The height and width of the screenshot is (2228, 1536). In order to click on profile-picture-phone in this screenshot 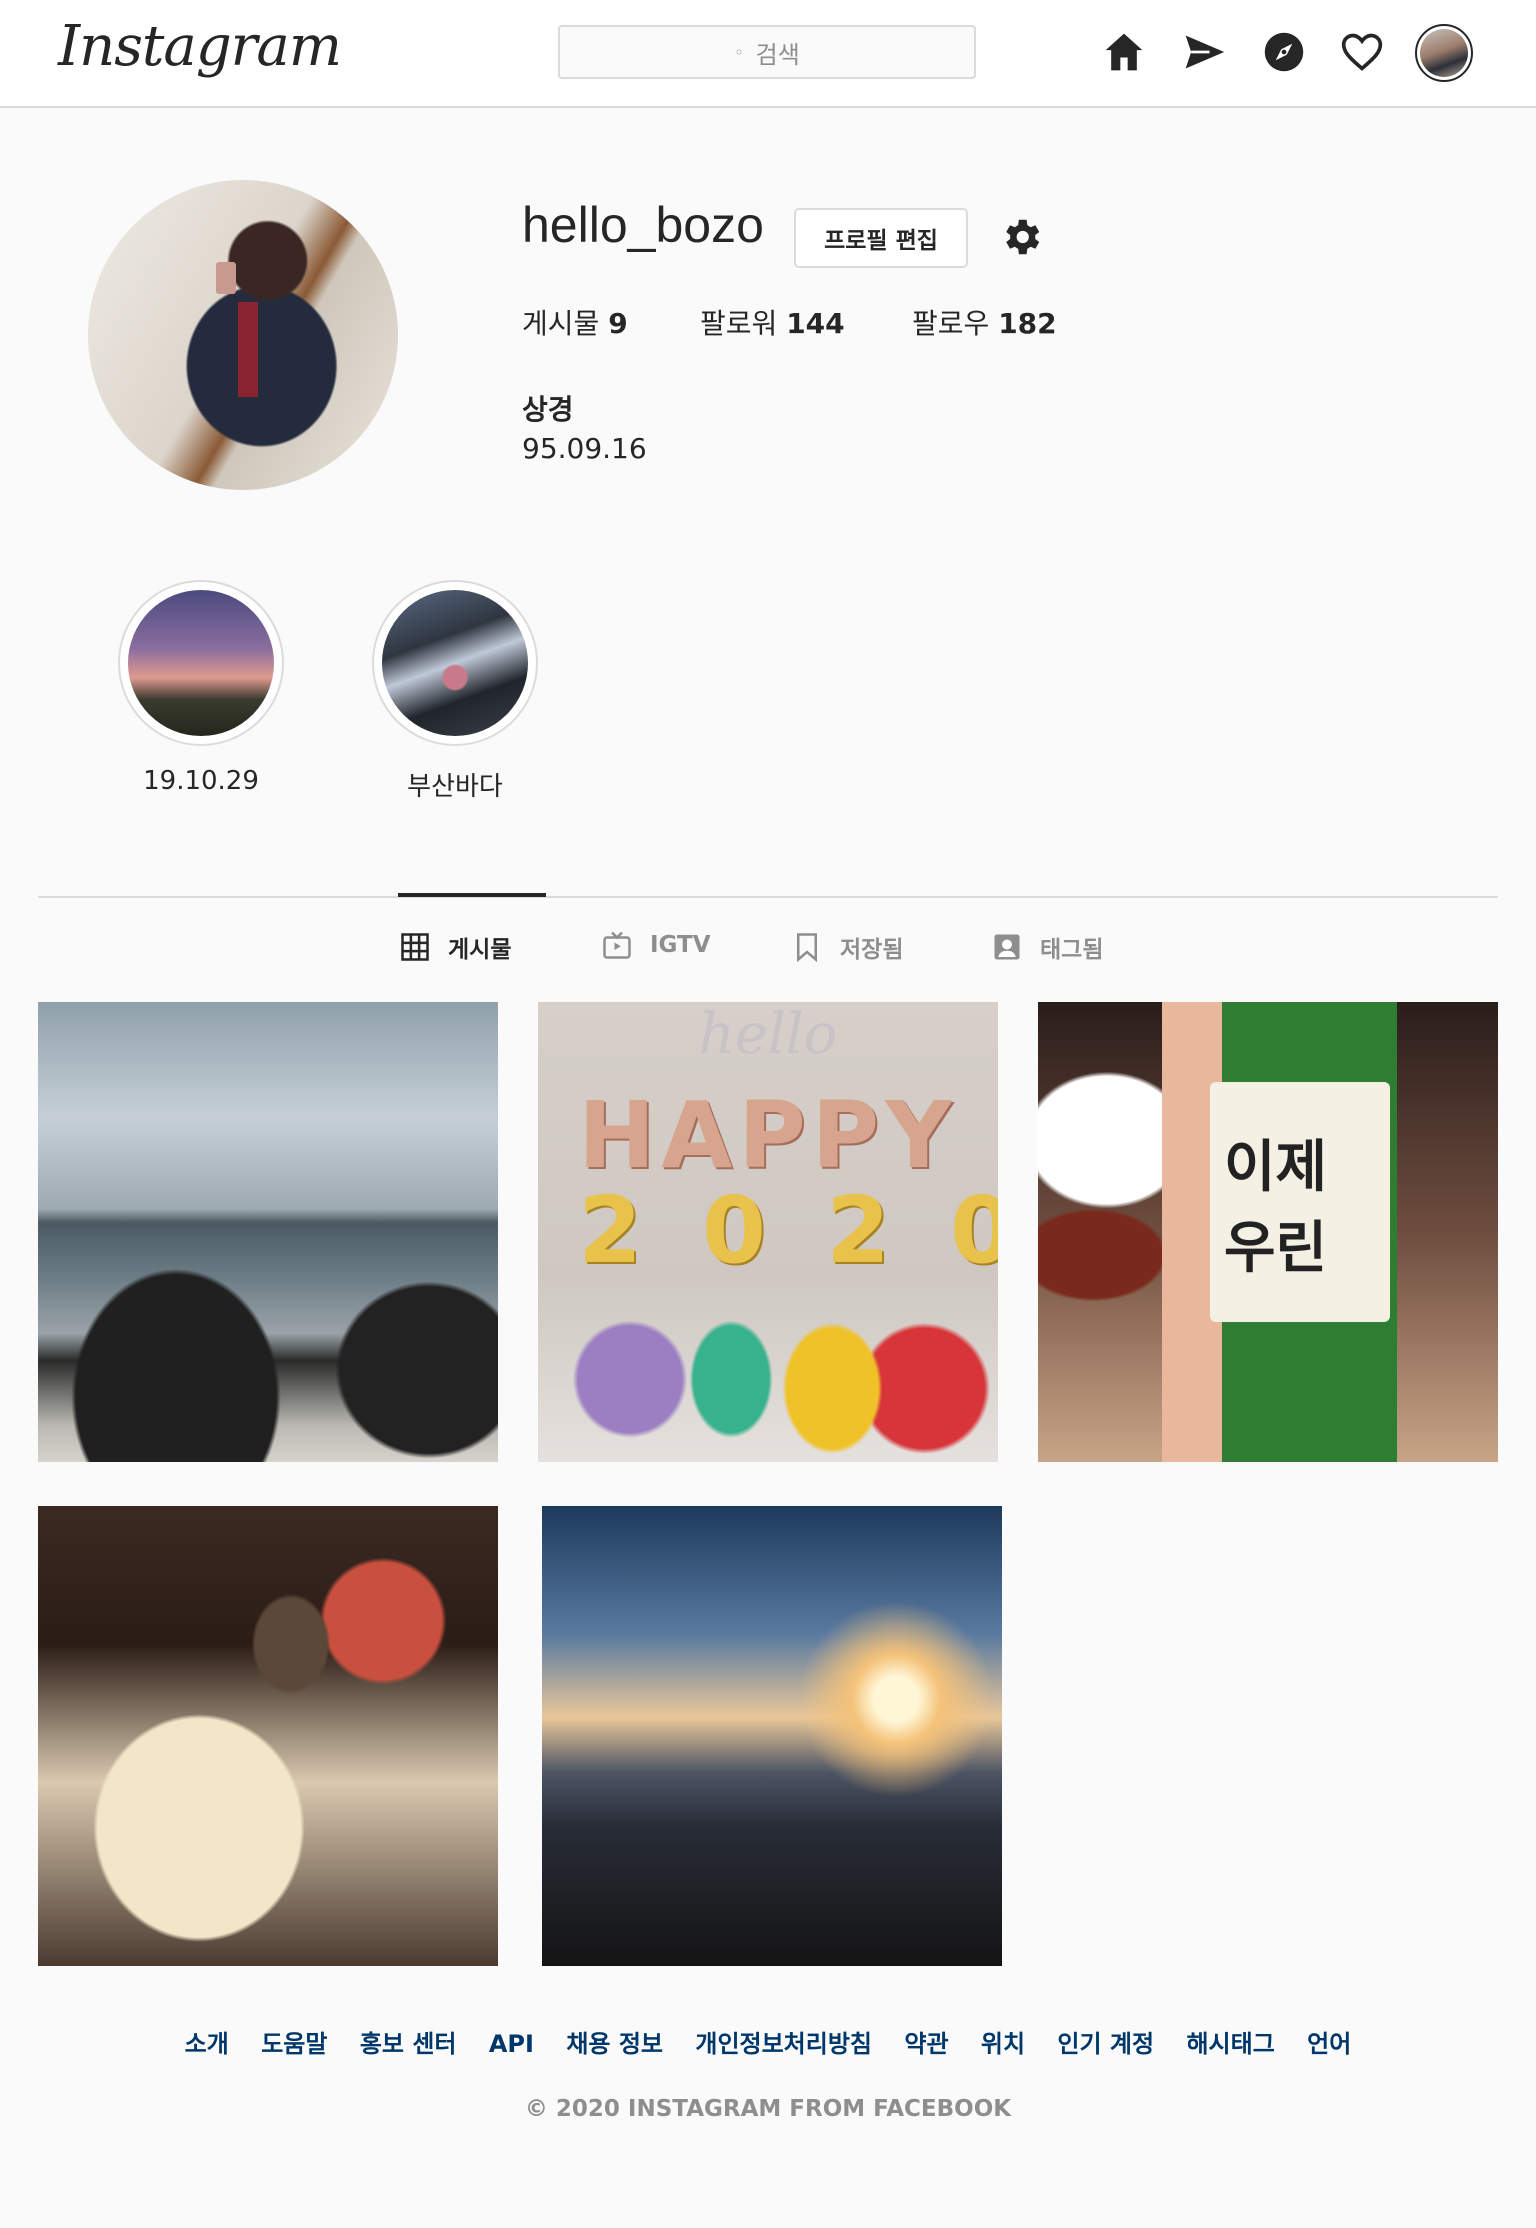, I will do `click(226, 278)`.